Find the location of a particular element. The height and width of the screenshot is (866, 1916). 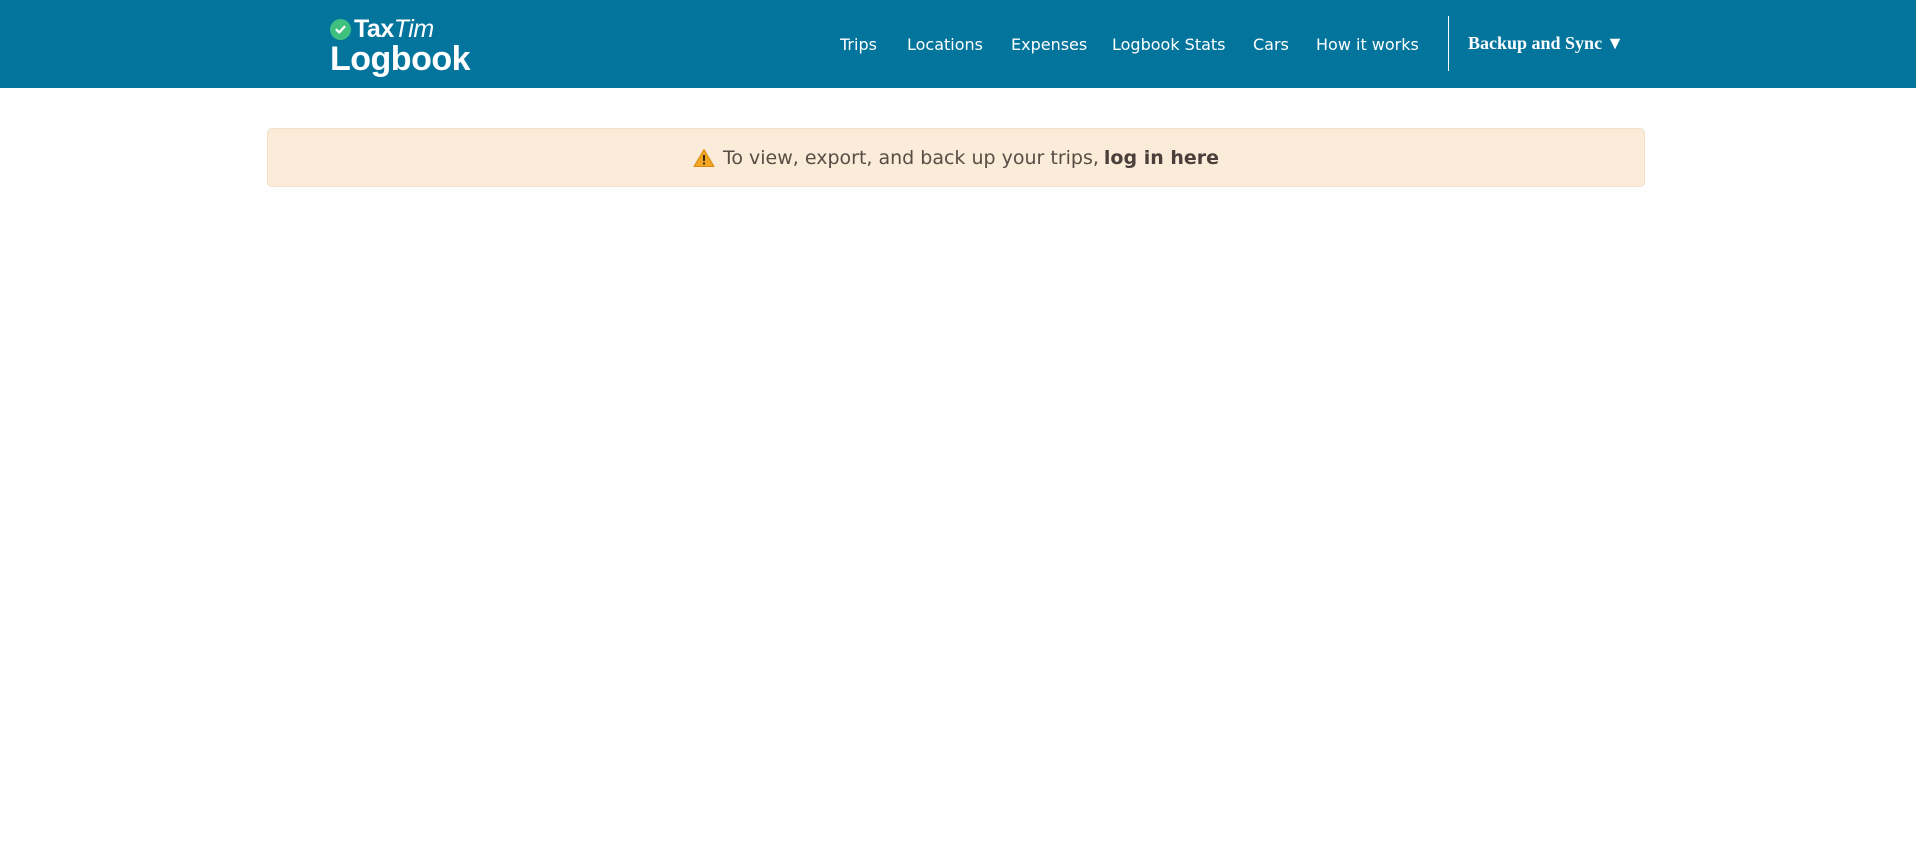

nav-divider is located at coordinates (1448, 43).